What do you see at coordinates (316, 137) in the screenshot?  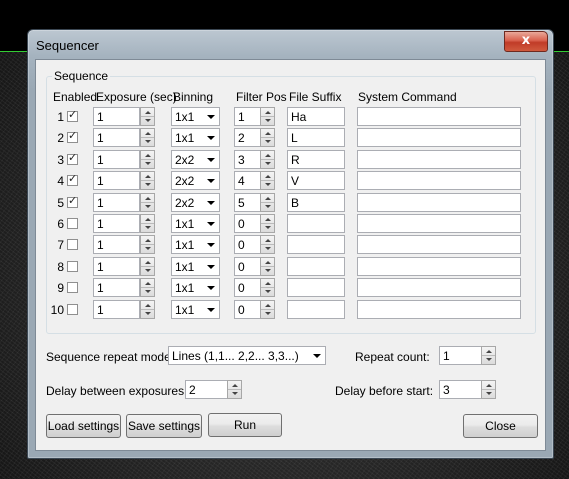 I see `file-suffix-field: L` at bounding box center [316, 137].